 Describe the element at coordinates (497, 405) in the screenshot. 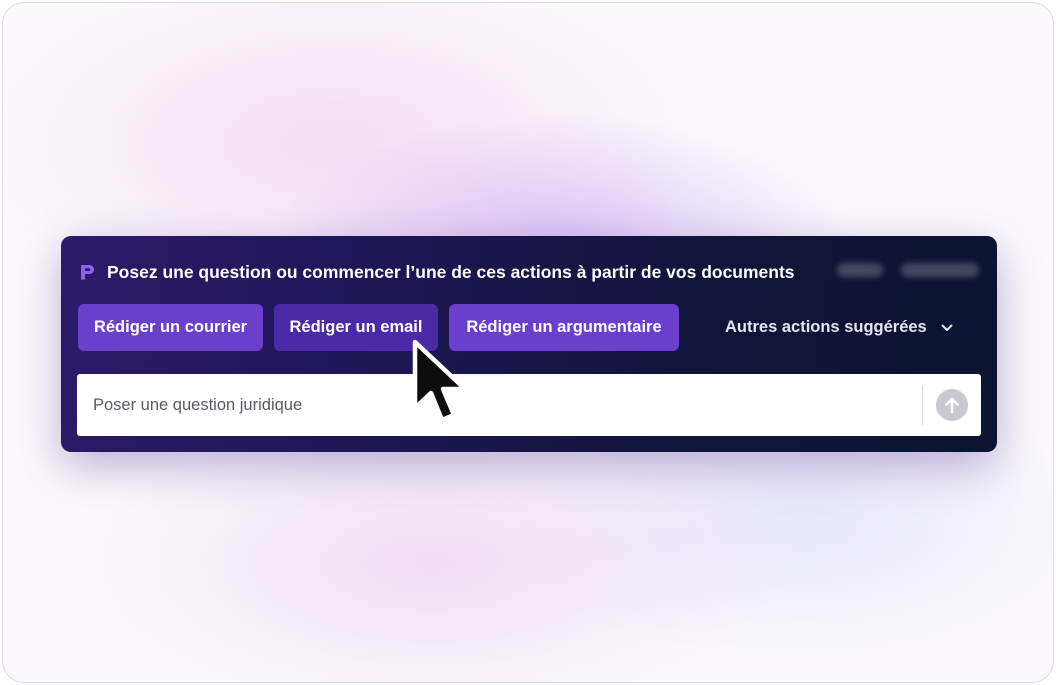

I see `question-input` at that location.